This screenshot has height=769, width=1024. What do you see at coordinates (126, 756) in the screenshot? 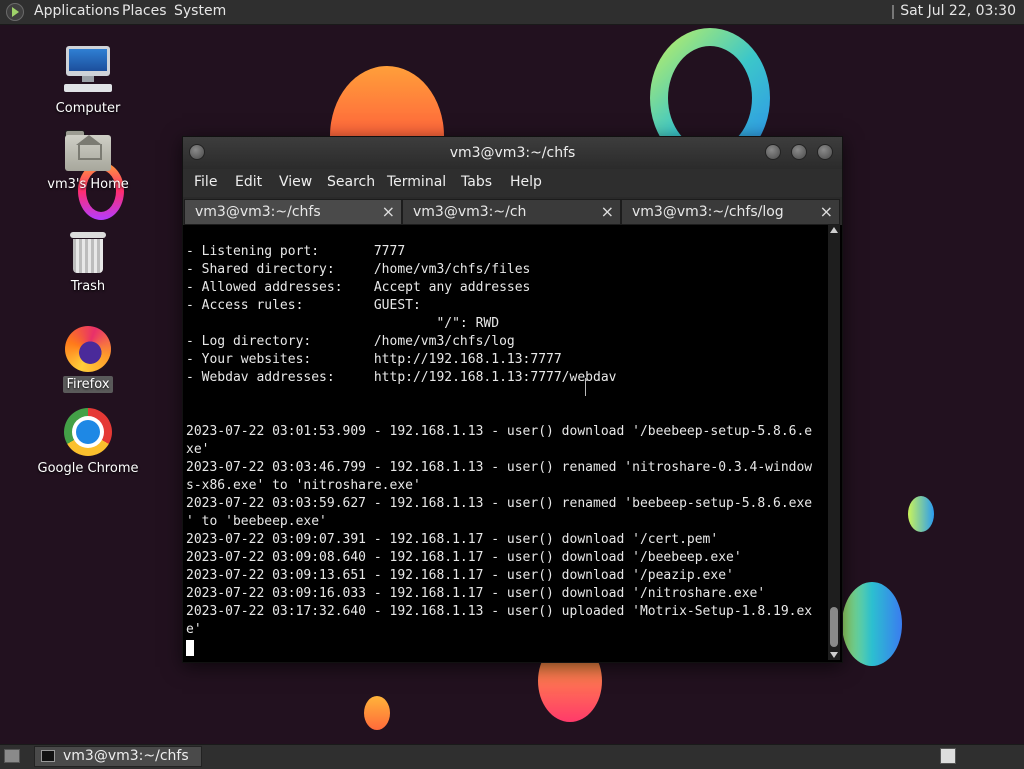
I see `taskbar-window-label: vm3@vm3:~/chfs` at bounding box center [126, 756].